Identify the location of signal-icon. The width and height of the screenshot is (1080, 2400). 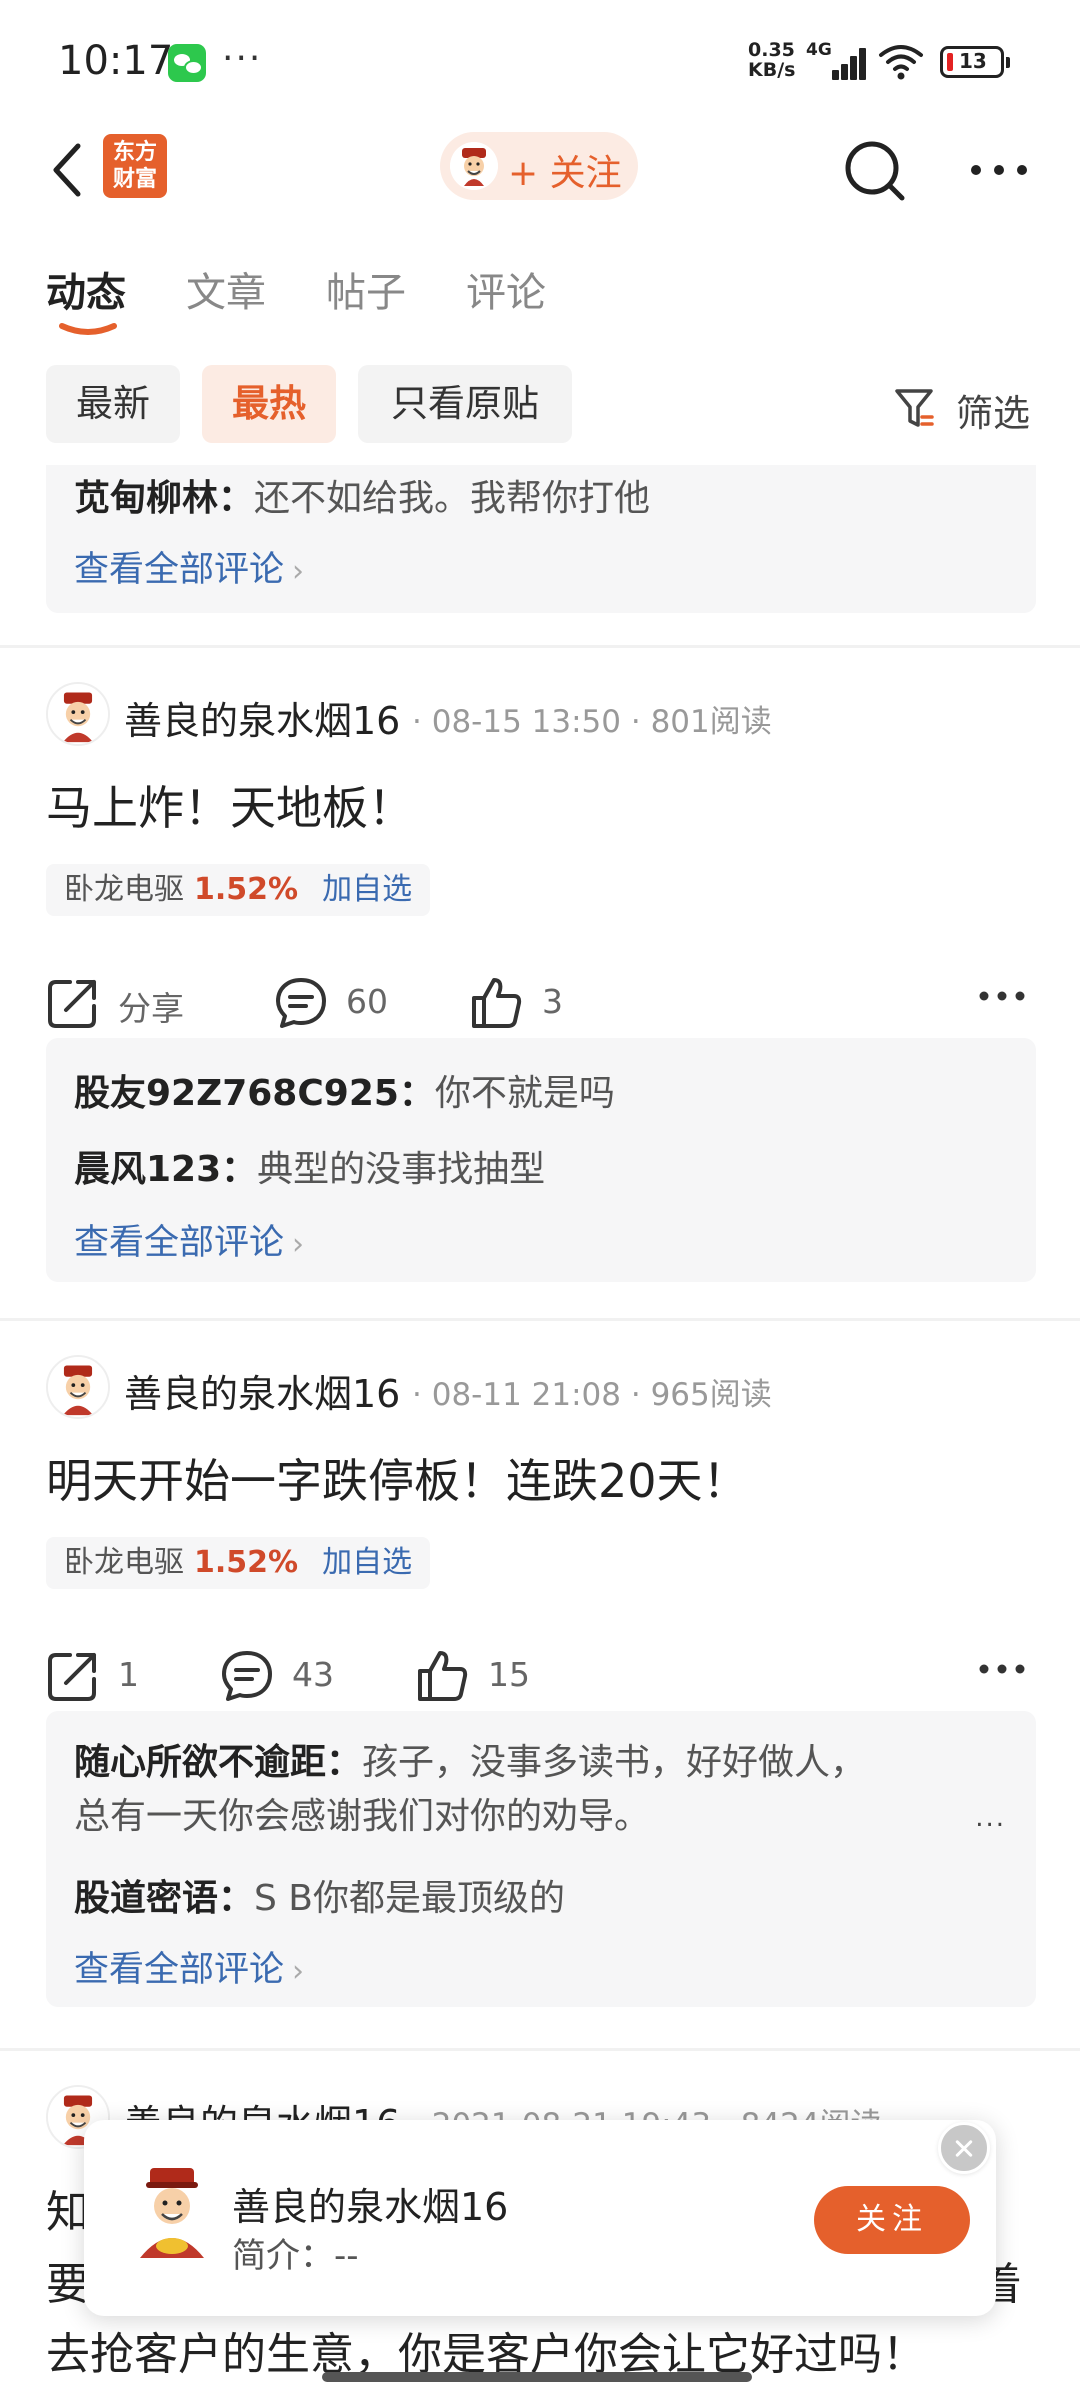
(843, 62).